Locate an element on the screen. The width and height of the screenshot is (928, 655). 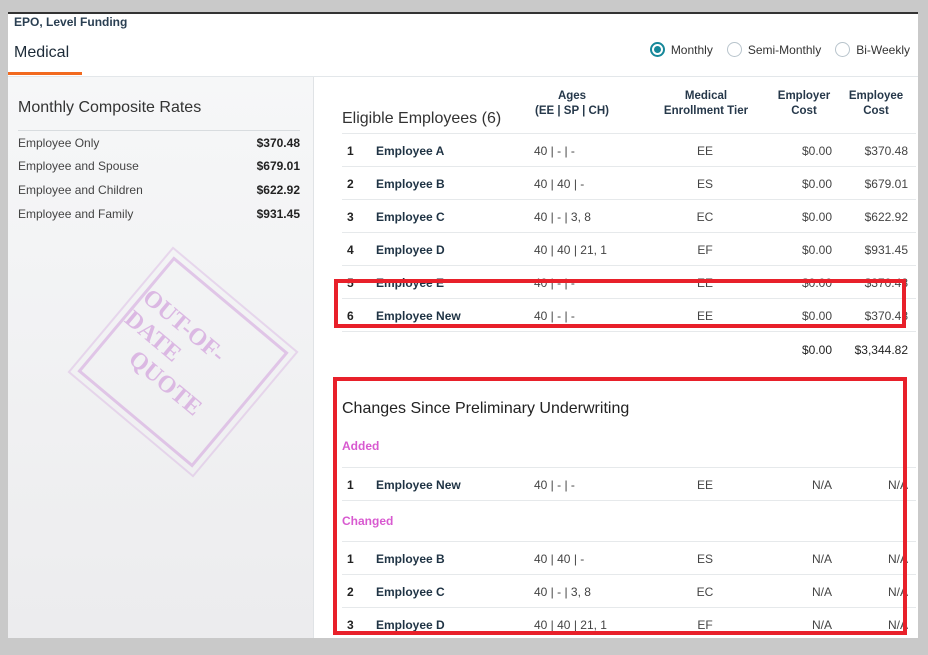
table-row: 3 Employee D 40 | 40 | 21, 1 EF N/A N/A is located at coordinates (629, 622).